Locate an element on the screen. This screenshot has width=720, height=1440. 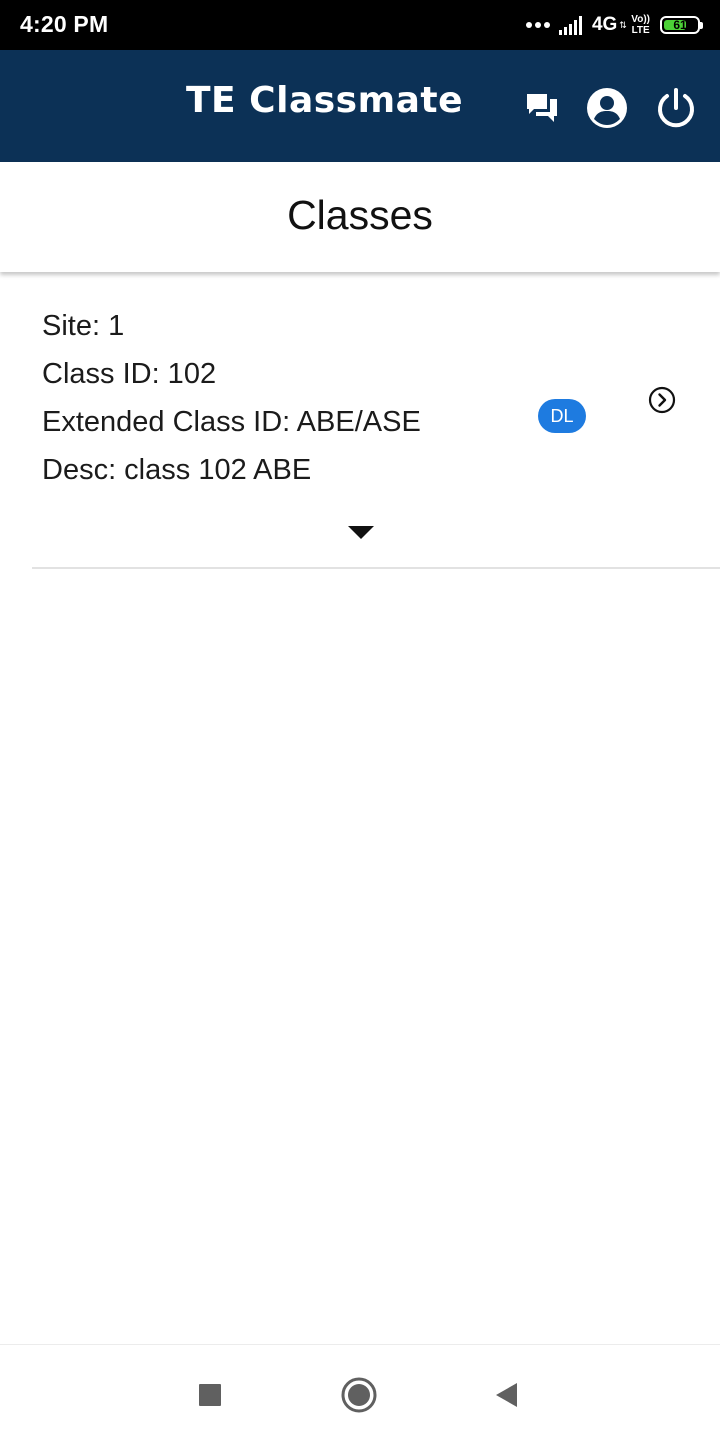
class-id: Class ID: 102 is located at coordinates (129, 374).